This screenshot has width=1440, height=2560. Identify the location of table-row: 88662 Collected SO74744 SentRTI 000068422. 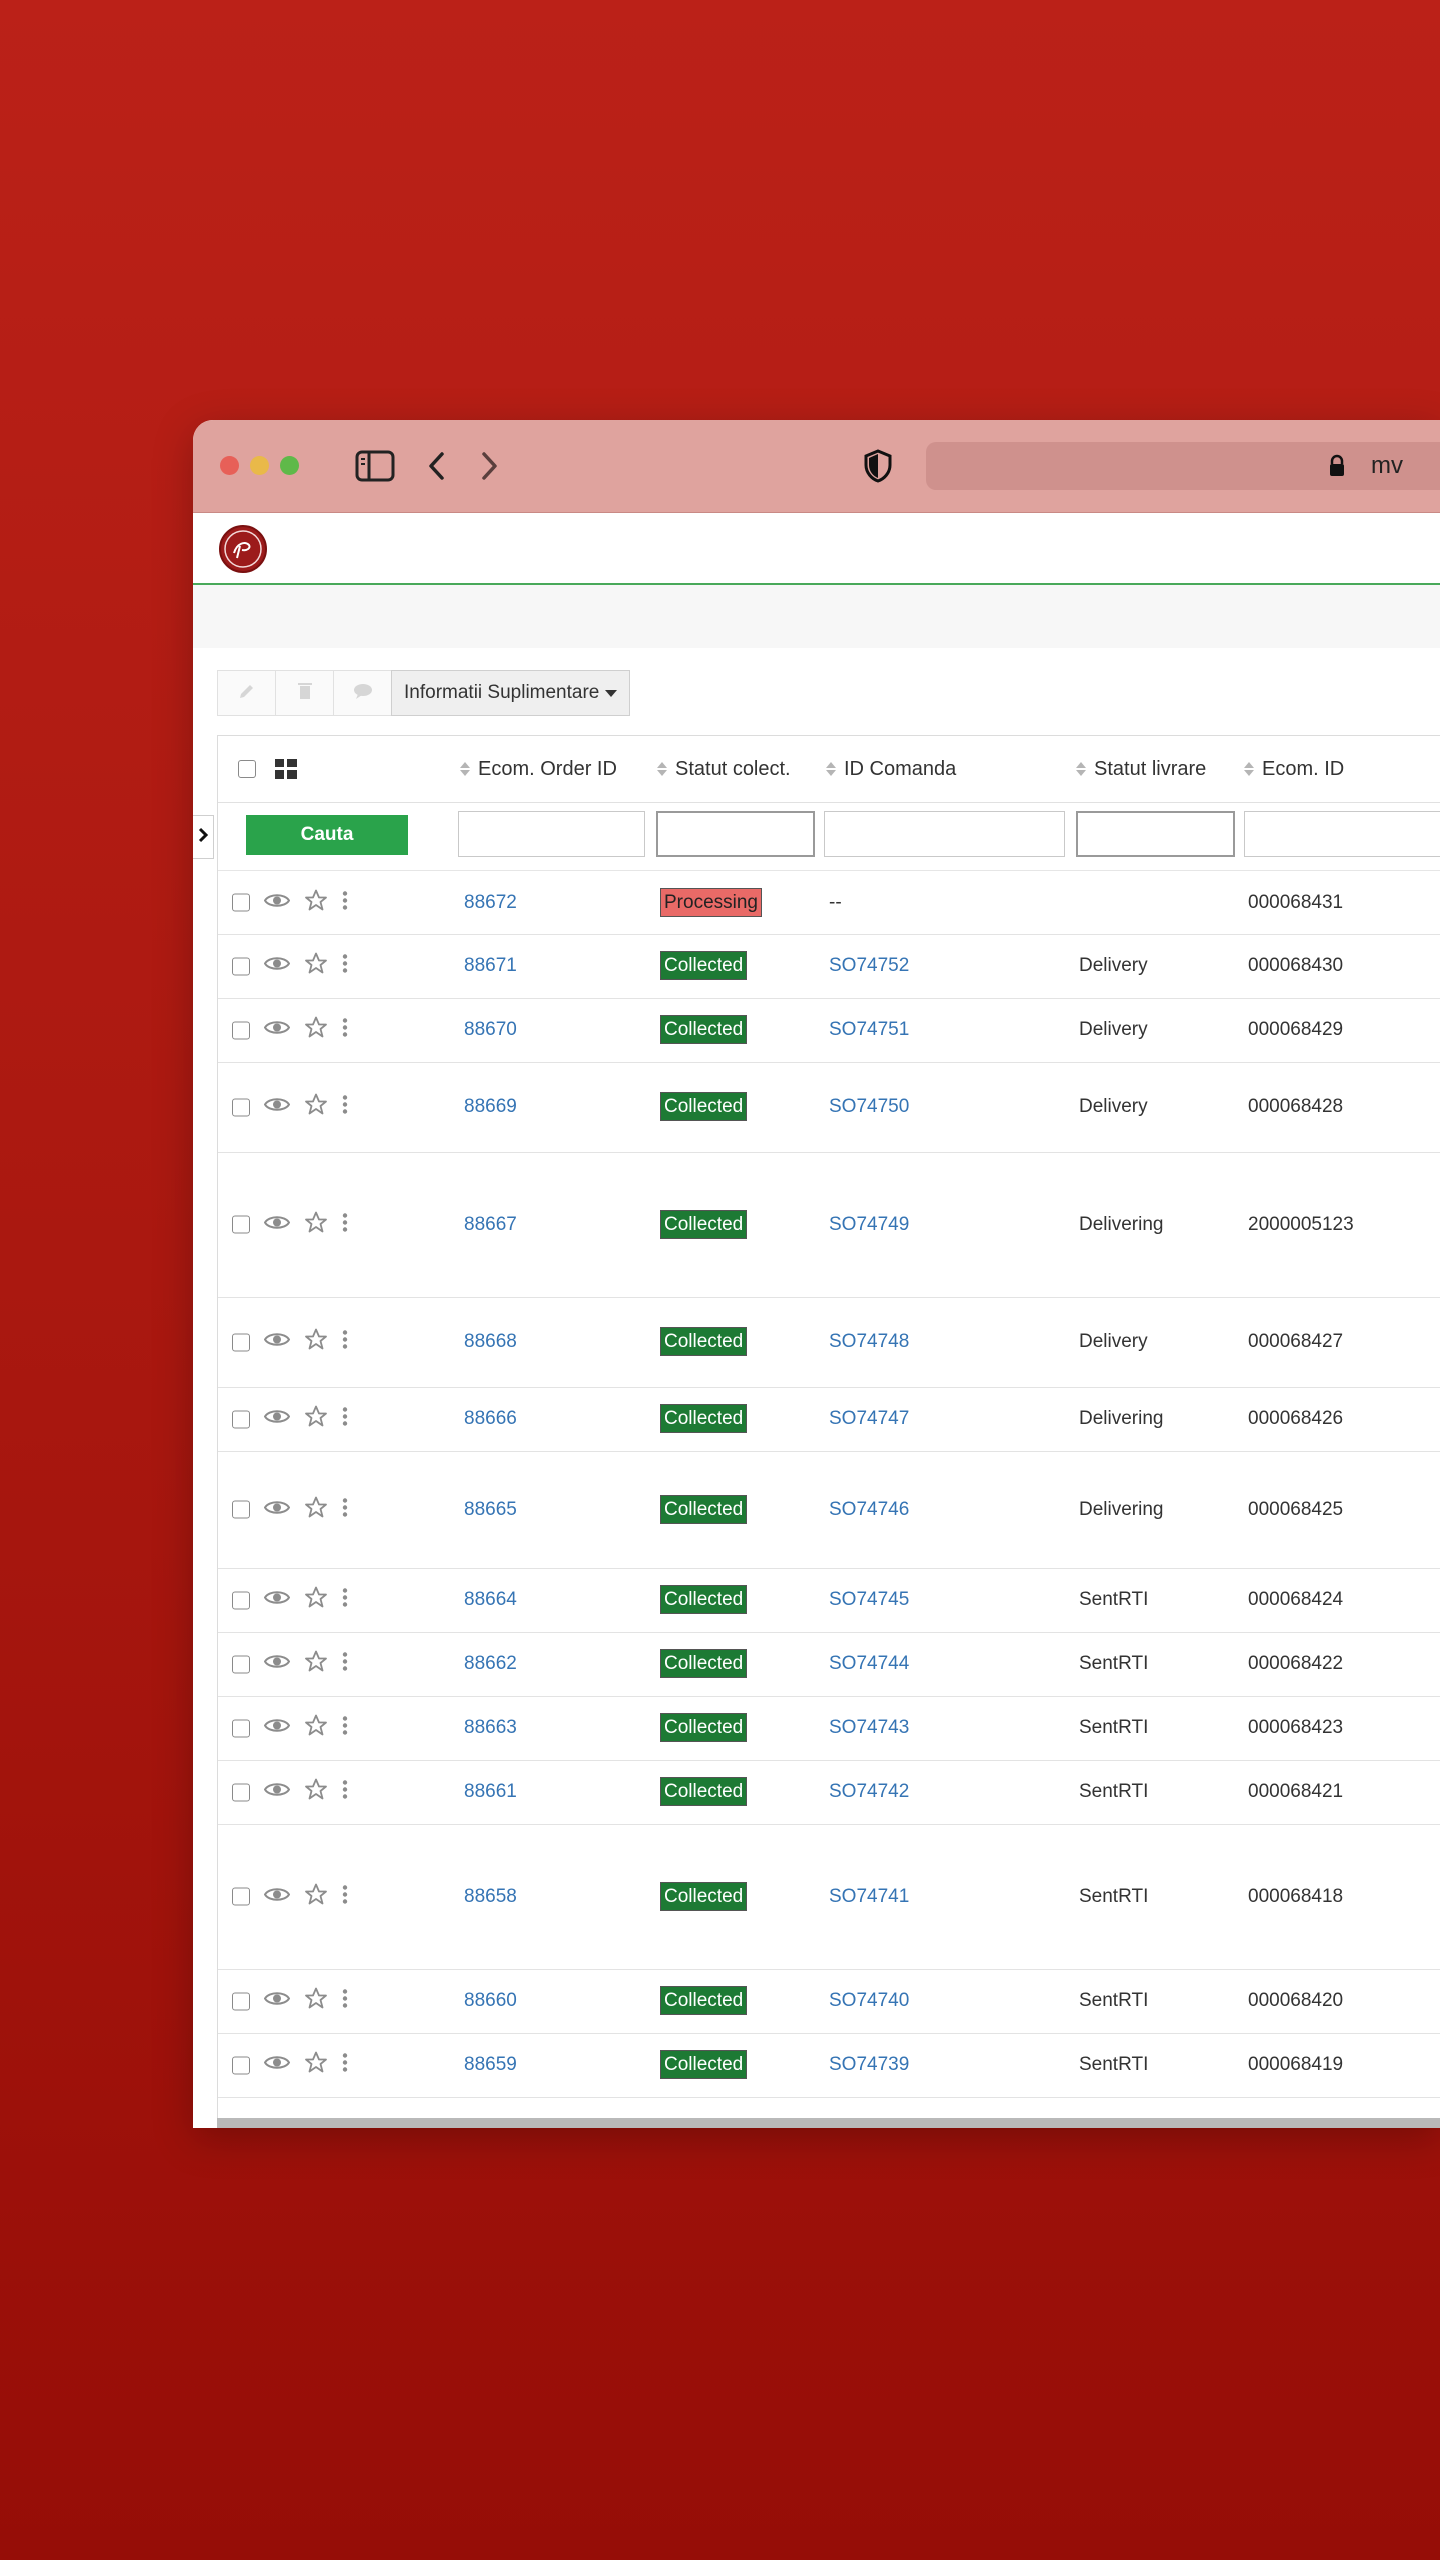
(829, 1664).